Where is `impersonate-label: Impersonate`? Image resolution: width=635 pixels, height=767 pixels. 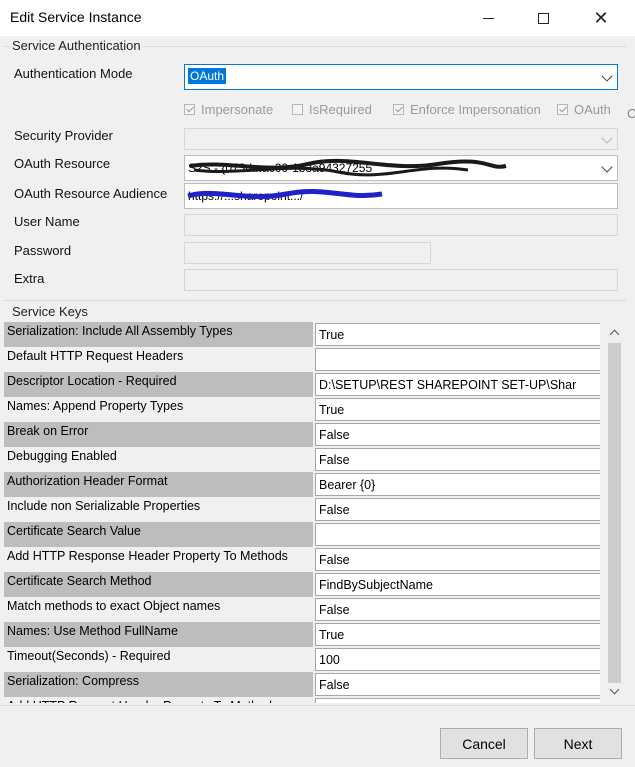
impersonate-label: Impersonate is located at coordinates (237, 109).